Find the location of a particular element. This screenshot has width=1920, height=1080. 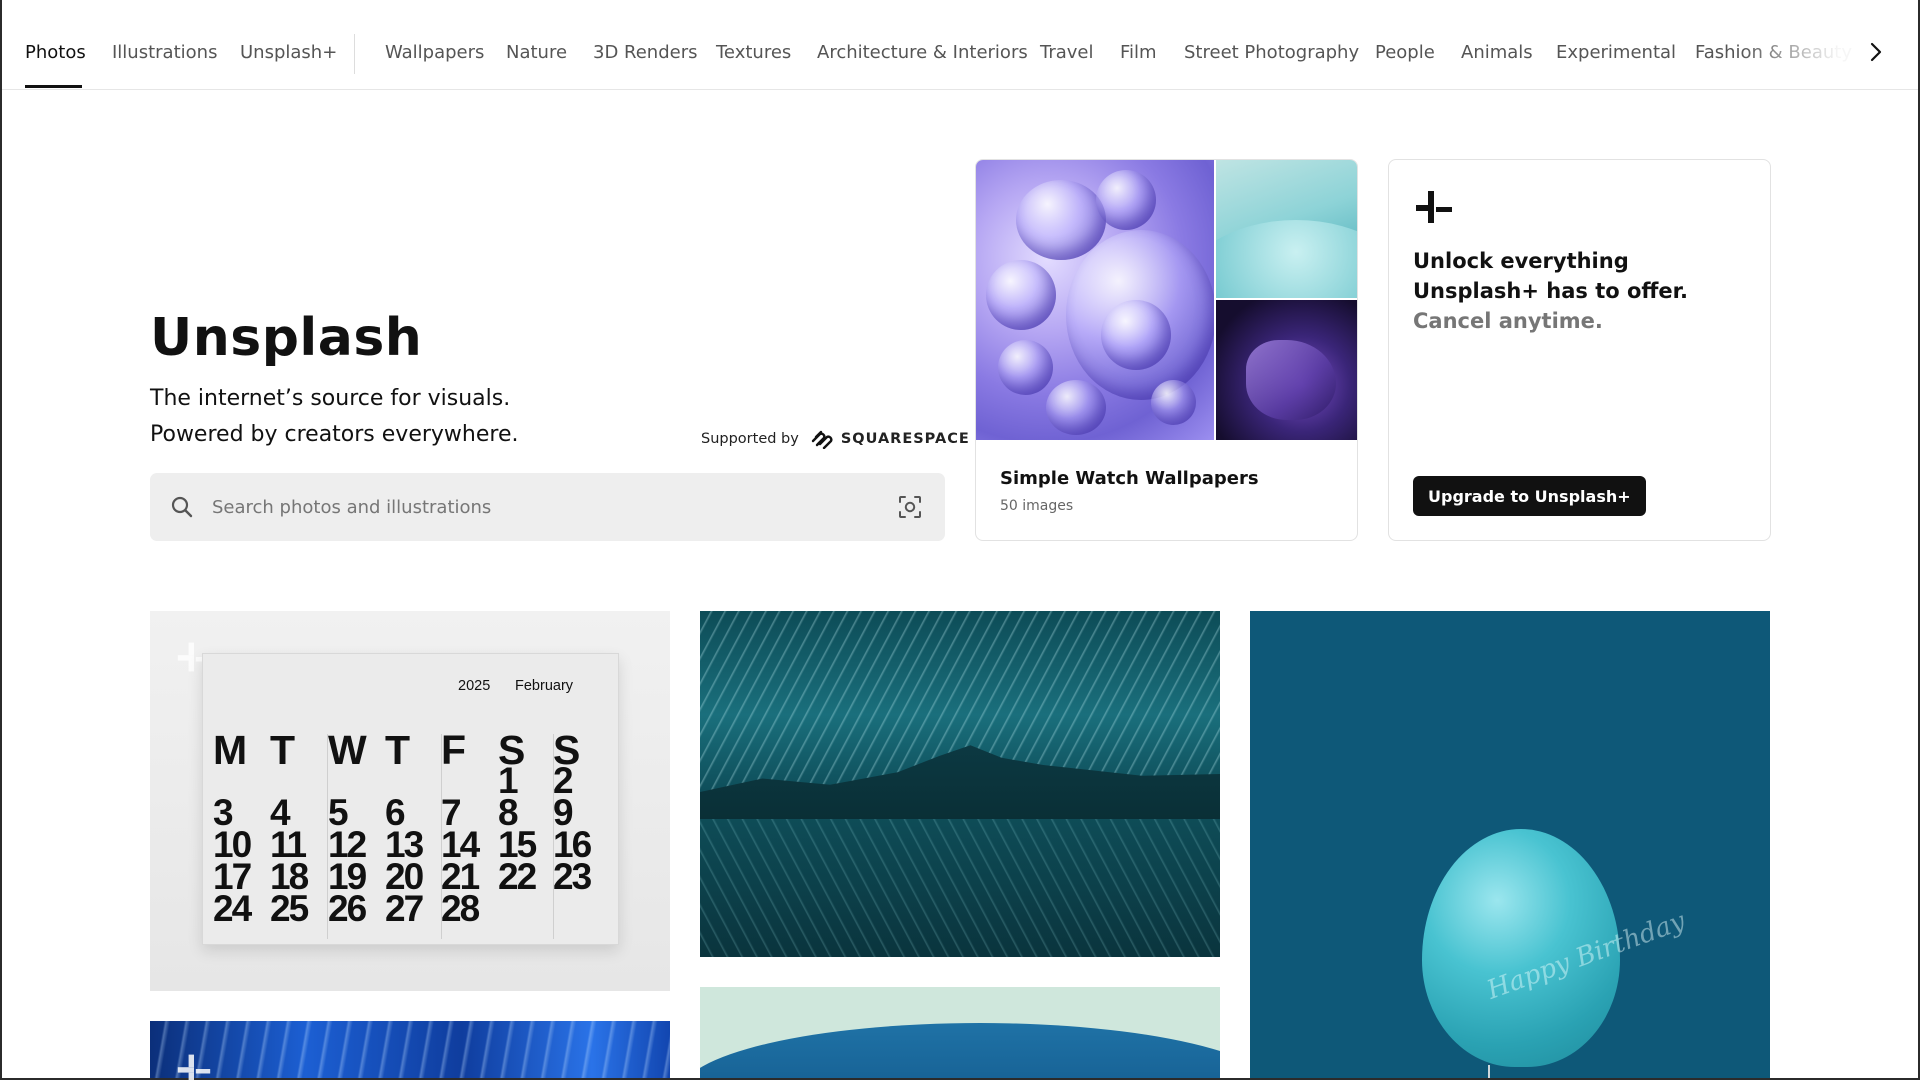

lake-reflection is located at coordinates (960, 888).